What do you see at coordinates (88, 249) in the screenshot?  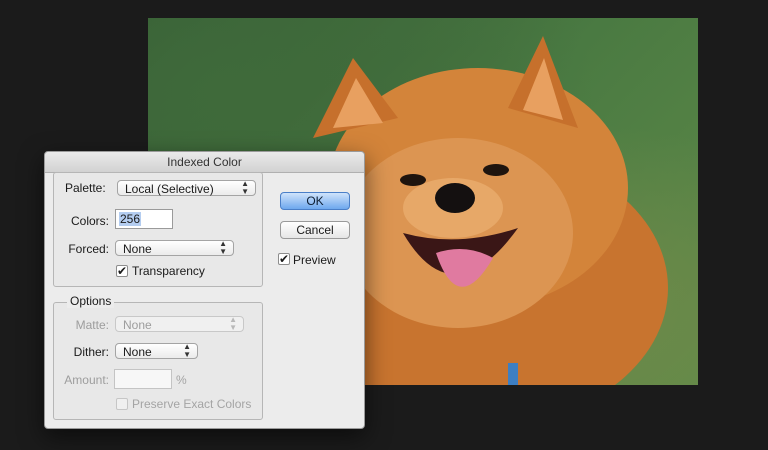 I see `forced-label: Forced:` at bounding box center [88, 249].